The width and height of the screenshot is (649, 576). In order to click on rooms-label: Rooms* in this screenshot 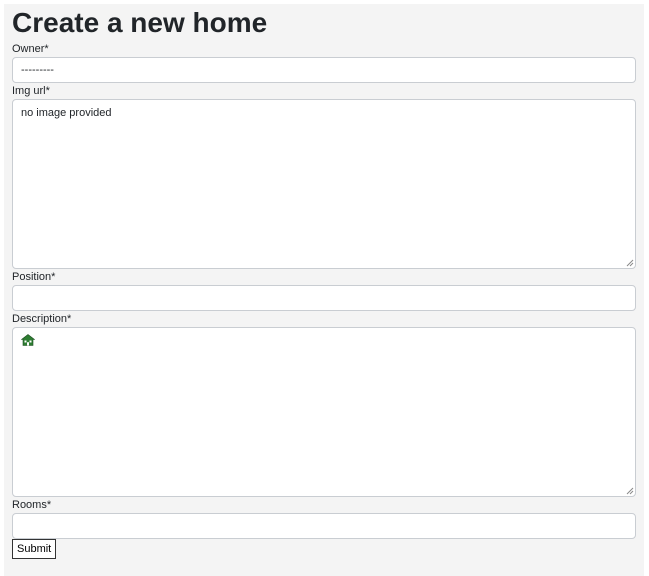, I will do `click(32, 505)`.